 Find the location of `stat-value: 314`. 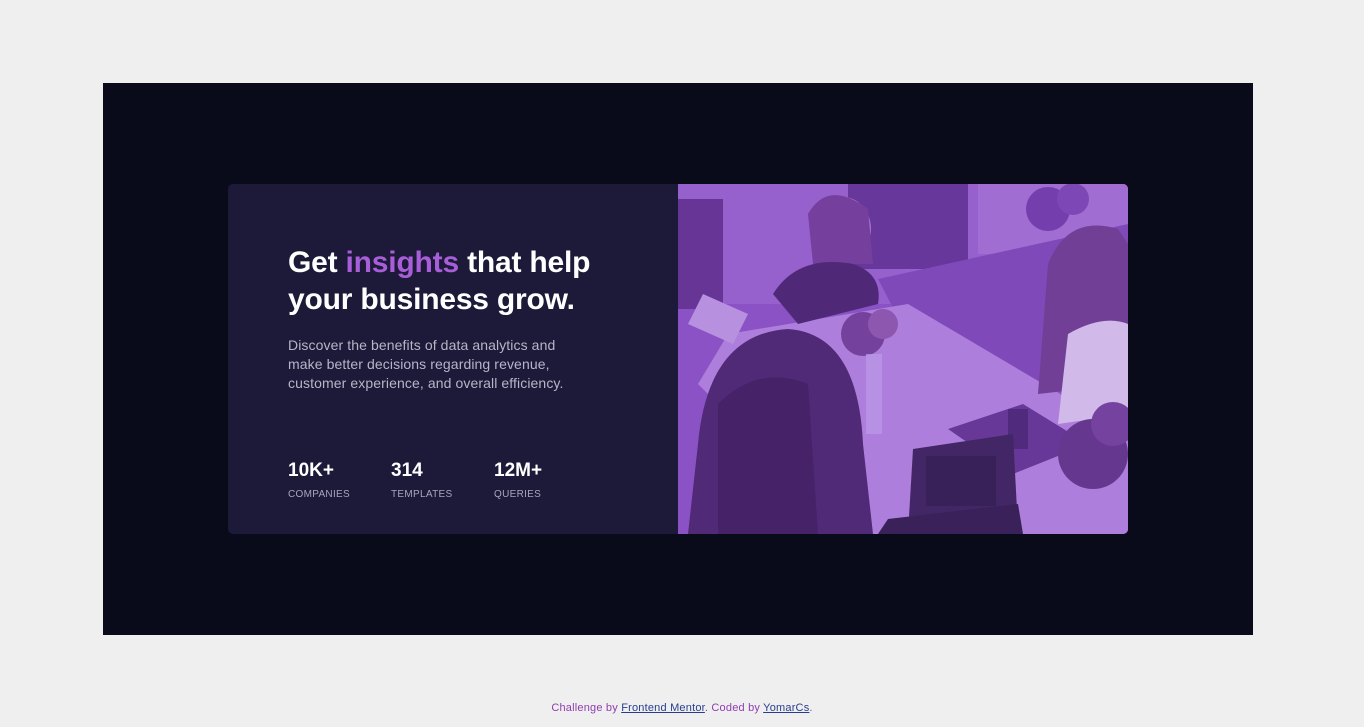

stat-value: 314 is located at coordinates (407, 470).